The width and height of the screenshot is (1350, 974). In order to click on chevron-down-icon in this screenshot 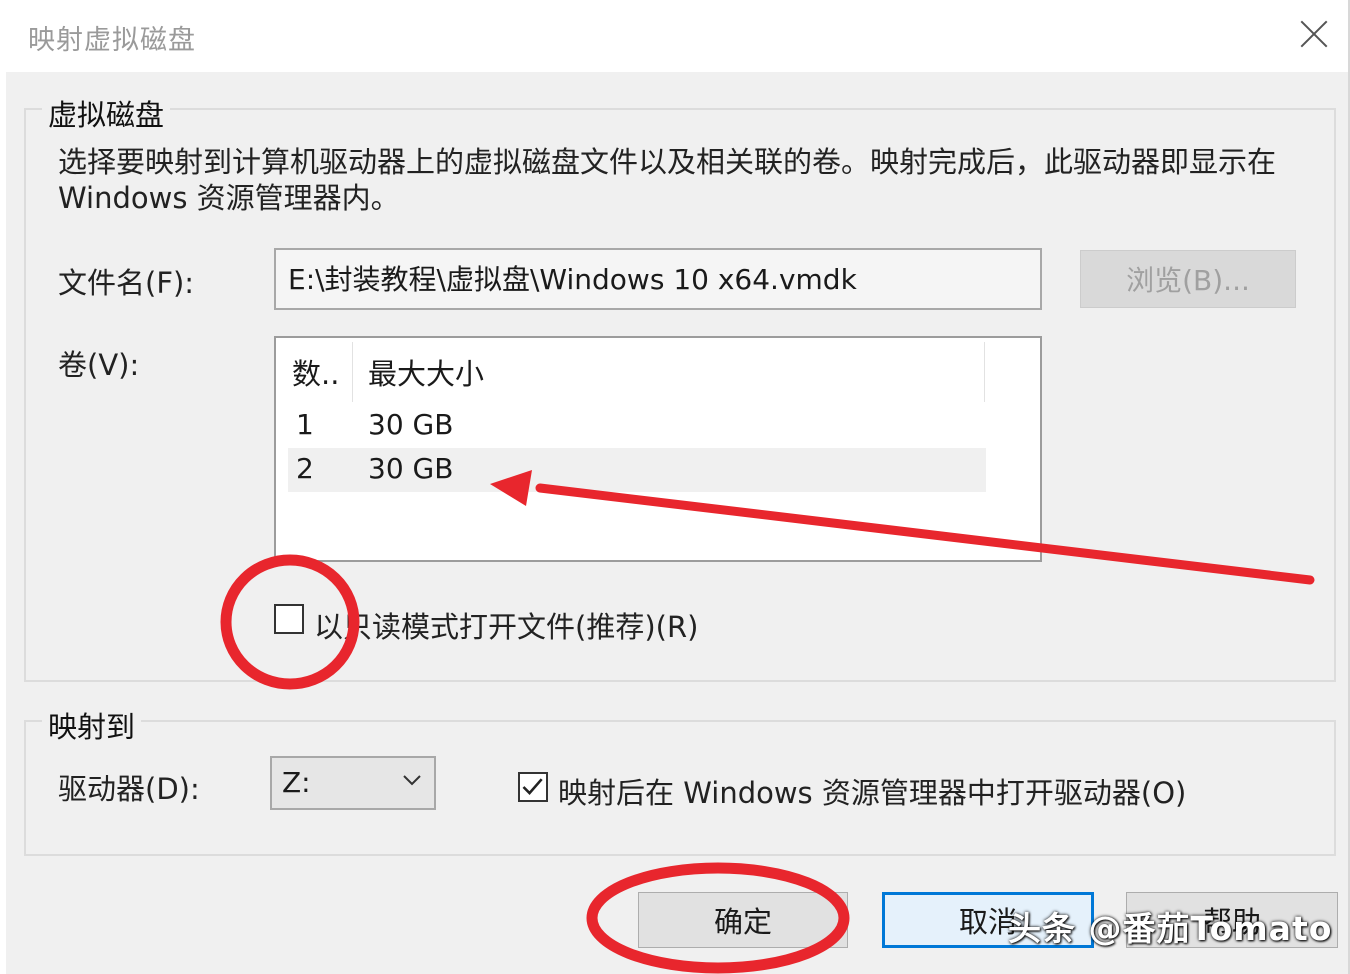, I will do `click(412, 780)`.